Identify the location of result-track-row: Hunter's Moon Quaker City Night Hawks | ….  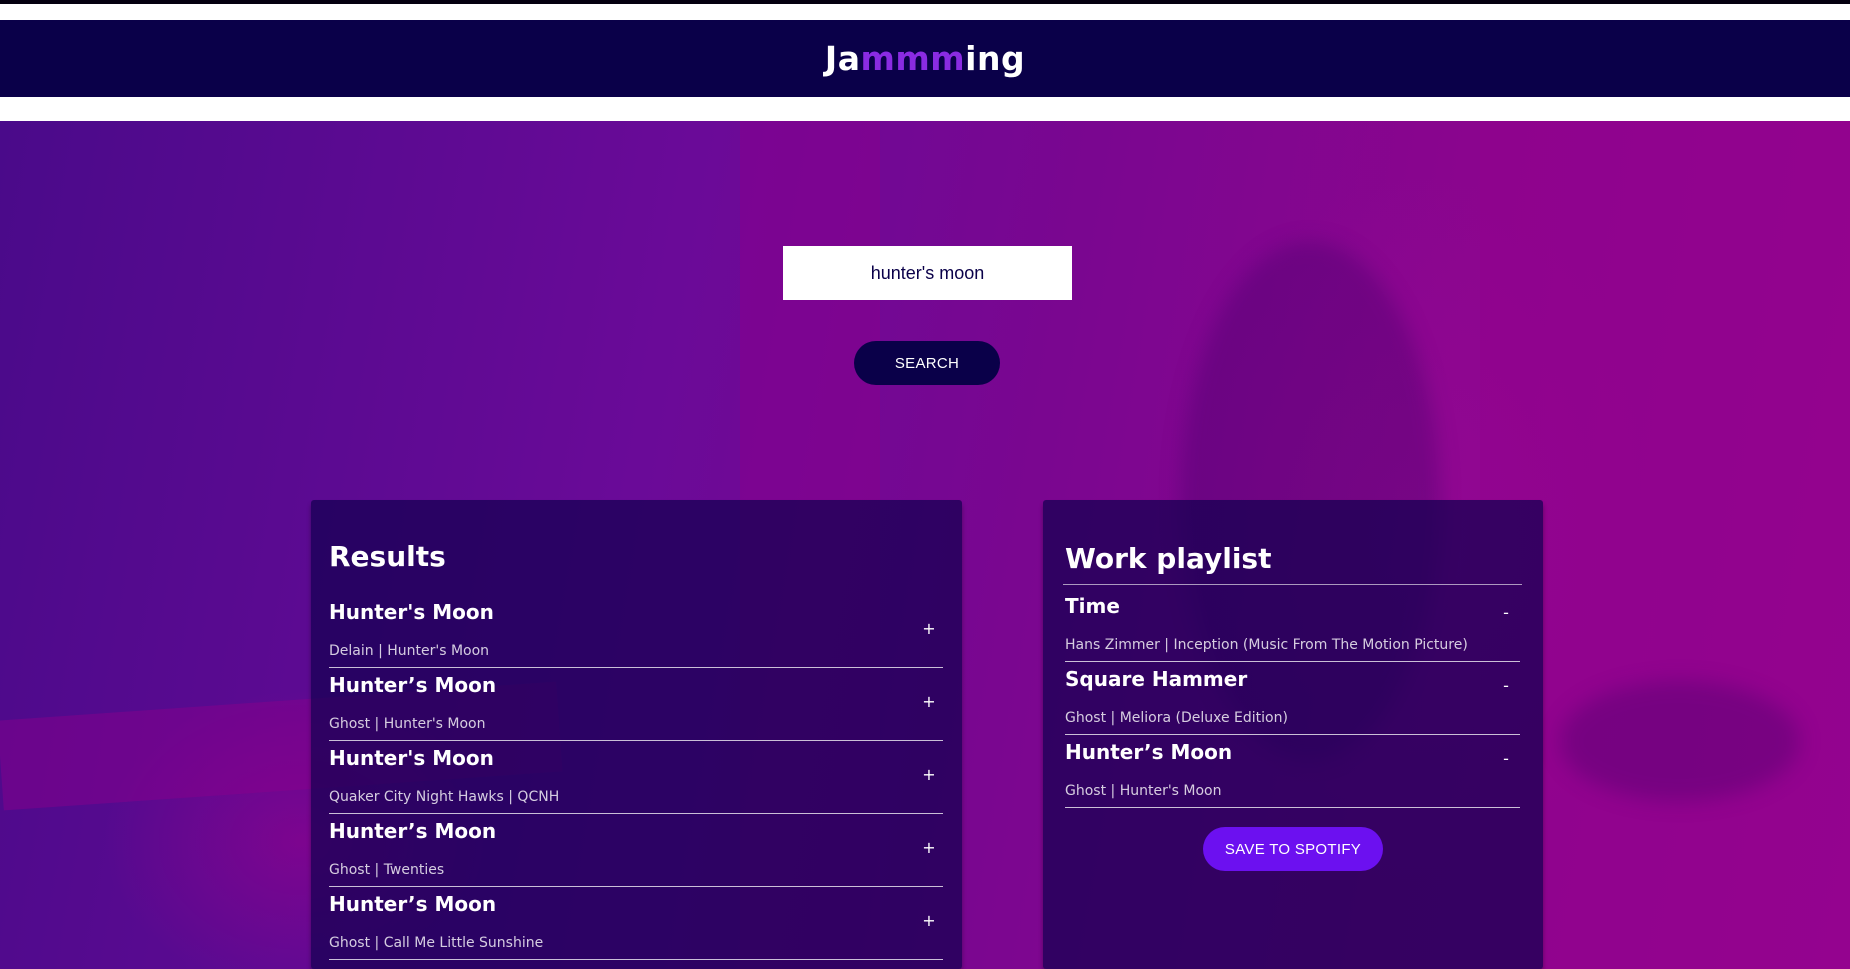
(636, 777).